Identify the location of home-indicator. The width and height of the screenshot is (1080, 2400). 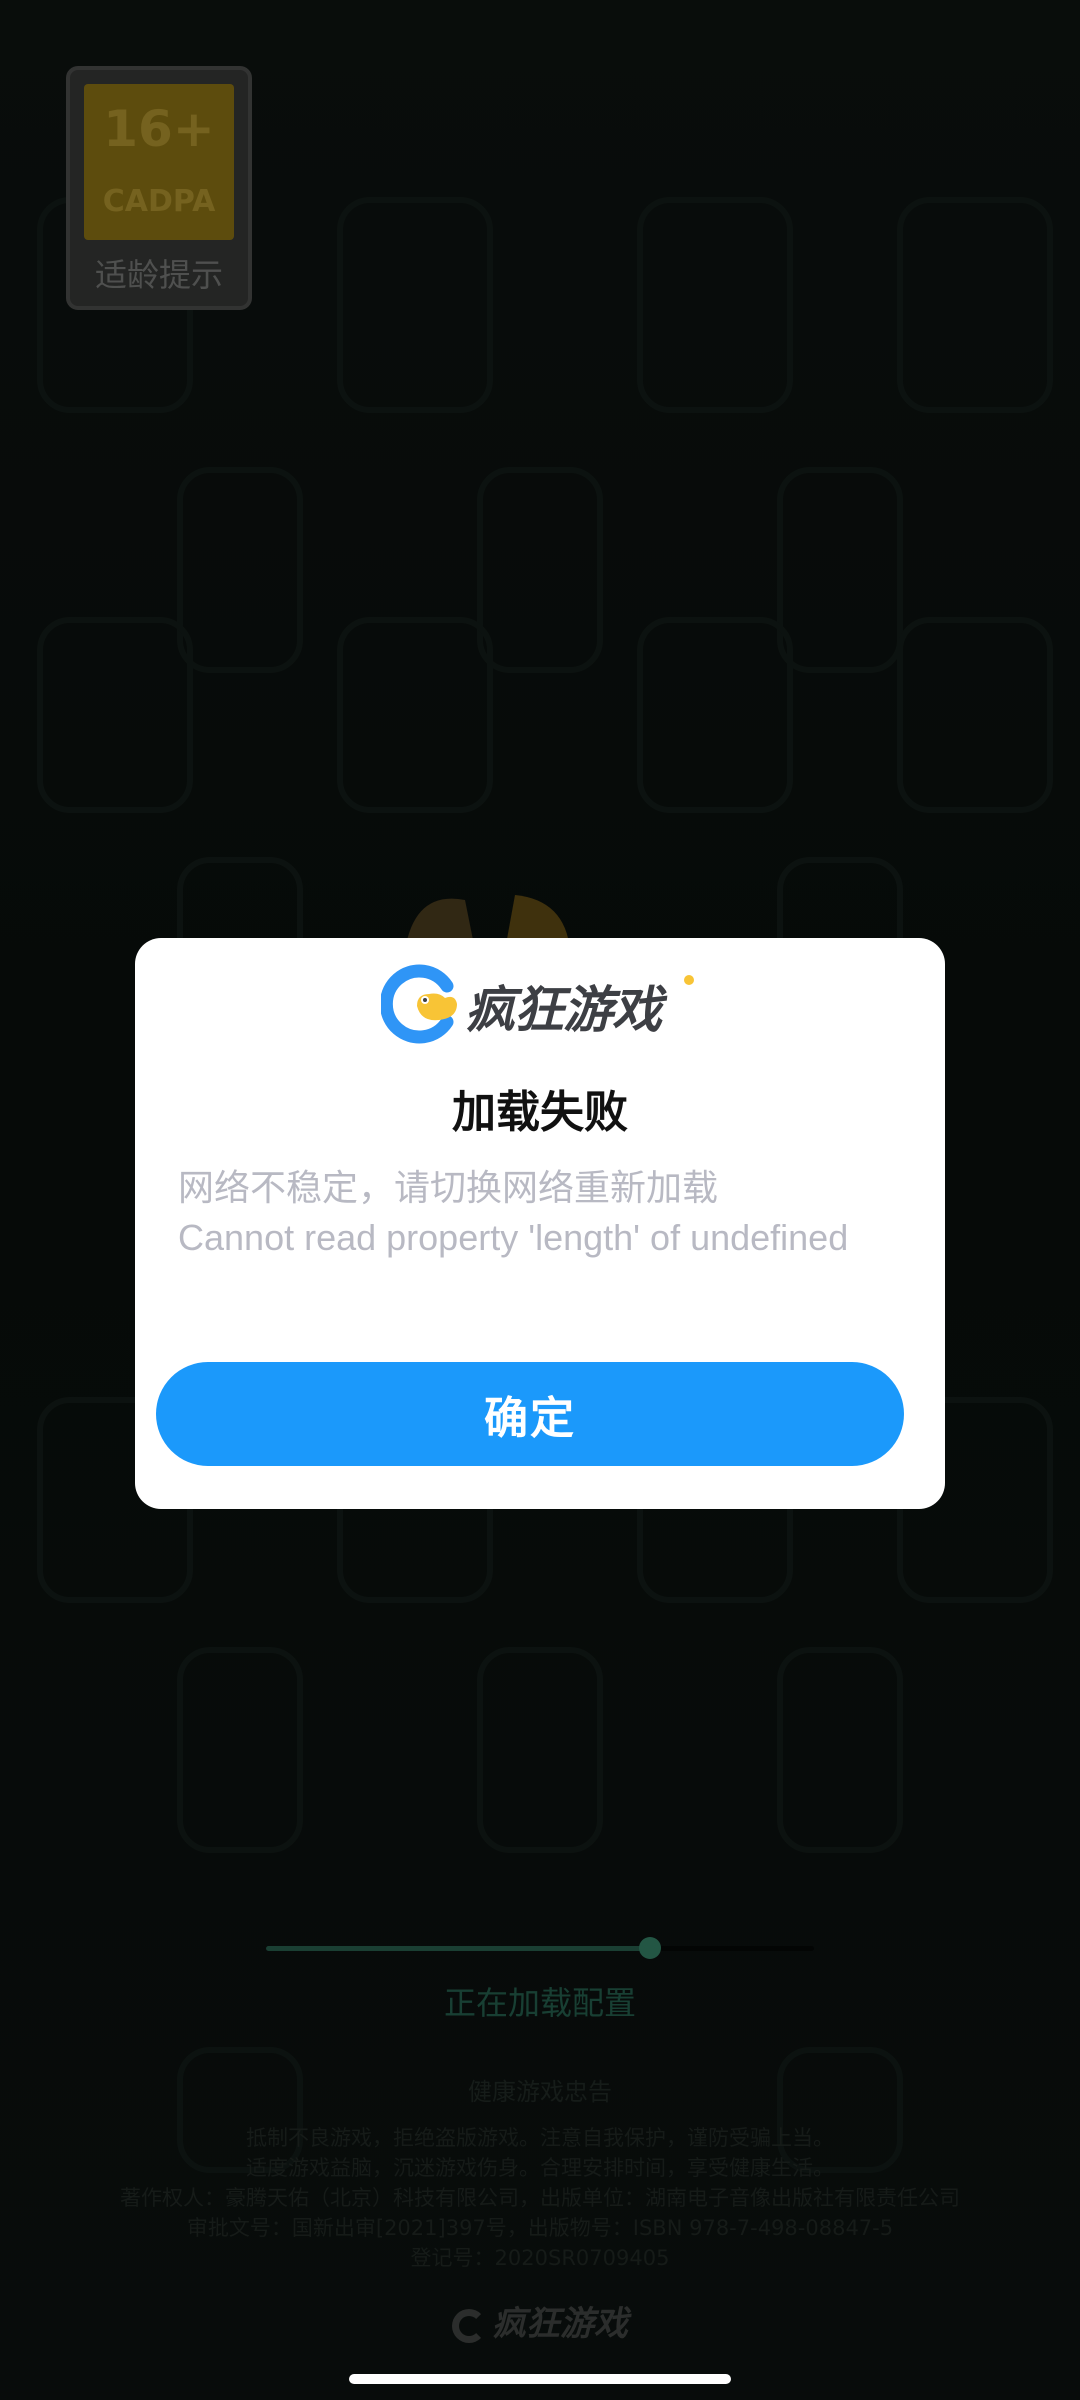
(540, 2379).